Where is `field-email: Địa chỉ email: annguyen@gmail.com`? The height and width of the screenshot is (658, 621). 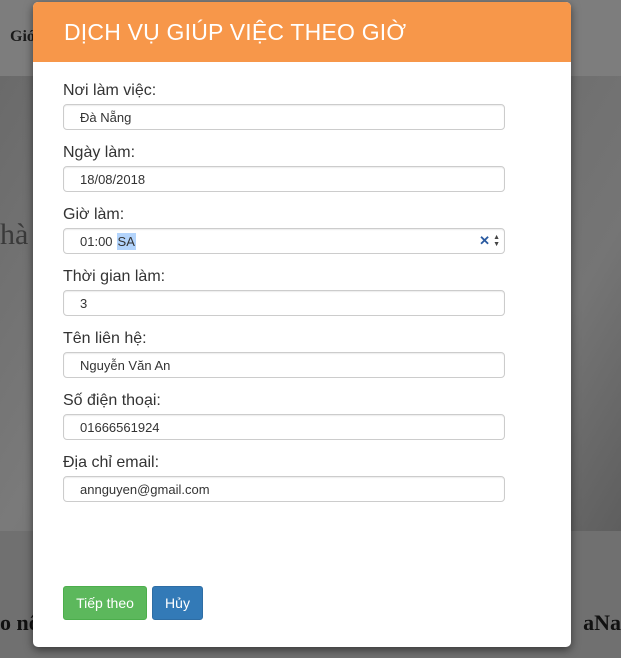
field-email: Địa chỉ email: annguyen@gmail.com is located at coordinates (285, 478).